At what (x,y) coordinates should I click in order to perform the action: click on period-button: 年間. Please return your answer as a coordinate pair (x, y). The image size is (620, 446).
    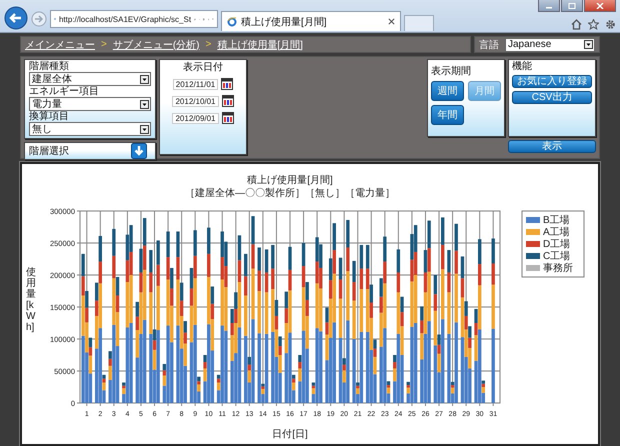
    Looking at the image, I should click on (447, 115).